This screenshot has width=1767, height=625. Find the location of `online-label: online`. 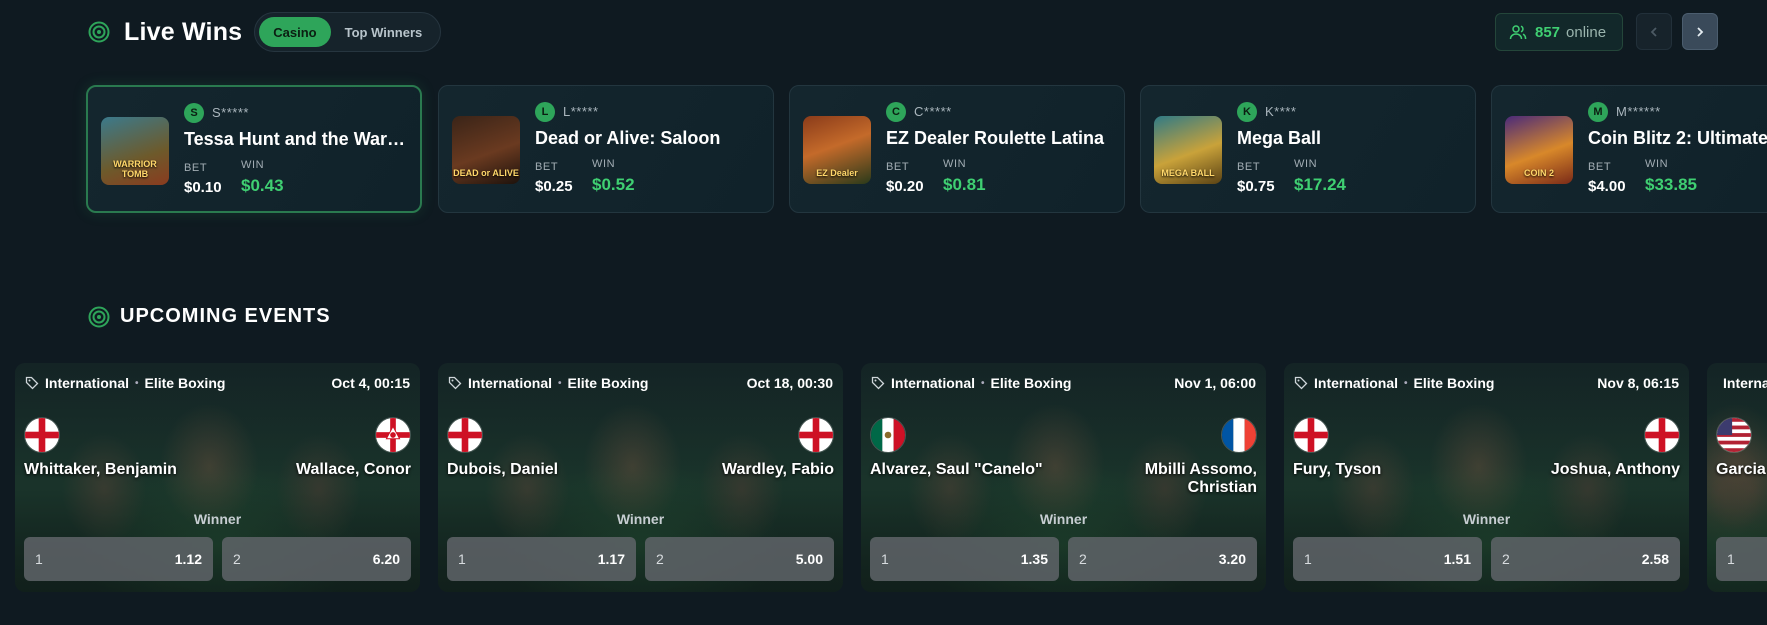

online-label: online is located at coordinates (1586, 32).